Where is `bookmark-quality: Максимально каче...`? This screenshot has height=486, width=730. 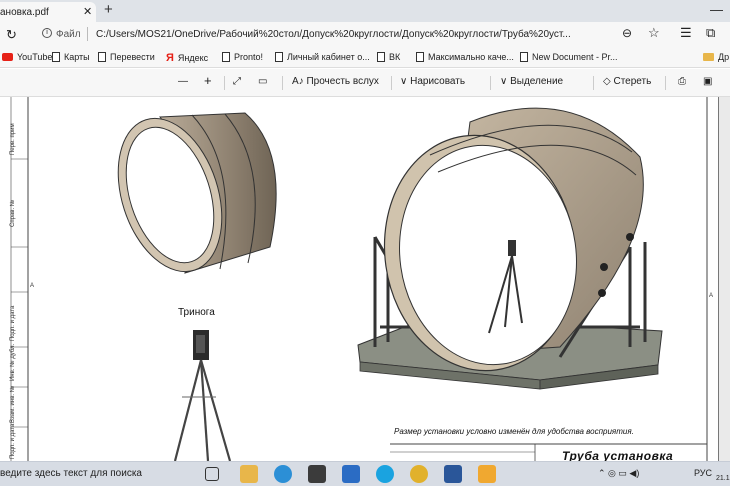 bookmark-quality: Максимально каче... is located at coordinates (465, 57).